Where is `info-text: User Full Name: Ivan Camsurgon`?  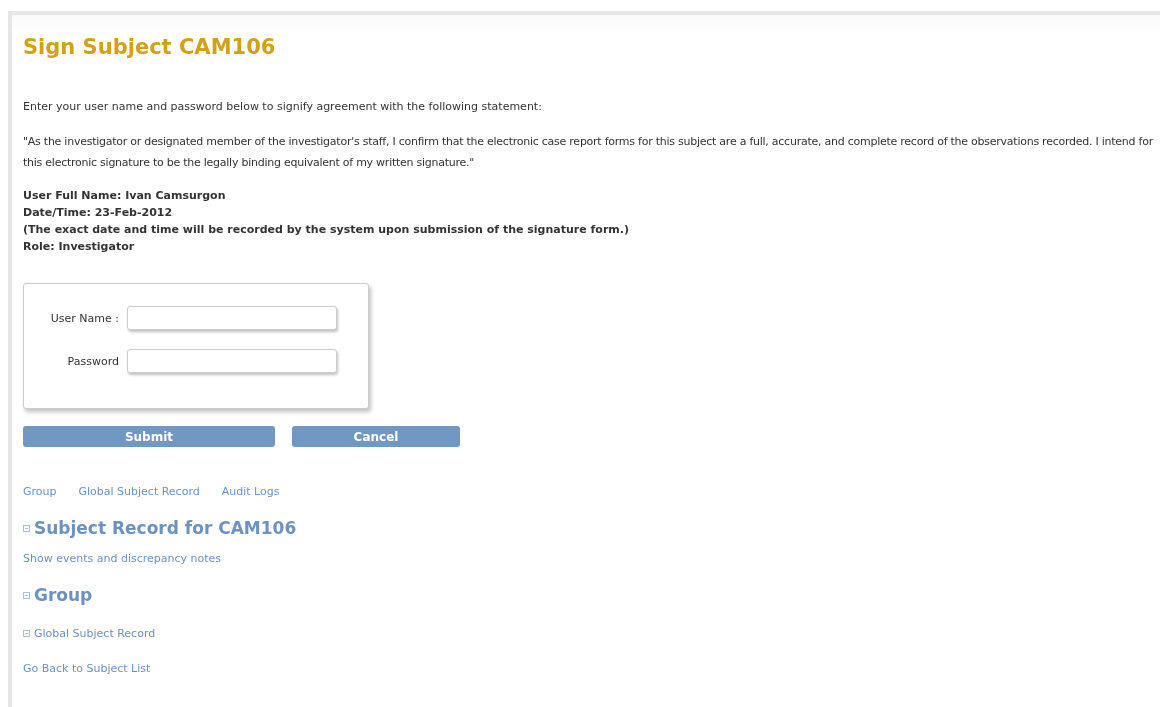 info-text: User Full Name: Ivan Camsurgon is located at coordinates (125, 196).